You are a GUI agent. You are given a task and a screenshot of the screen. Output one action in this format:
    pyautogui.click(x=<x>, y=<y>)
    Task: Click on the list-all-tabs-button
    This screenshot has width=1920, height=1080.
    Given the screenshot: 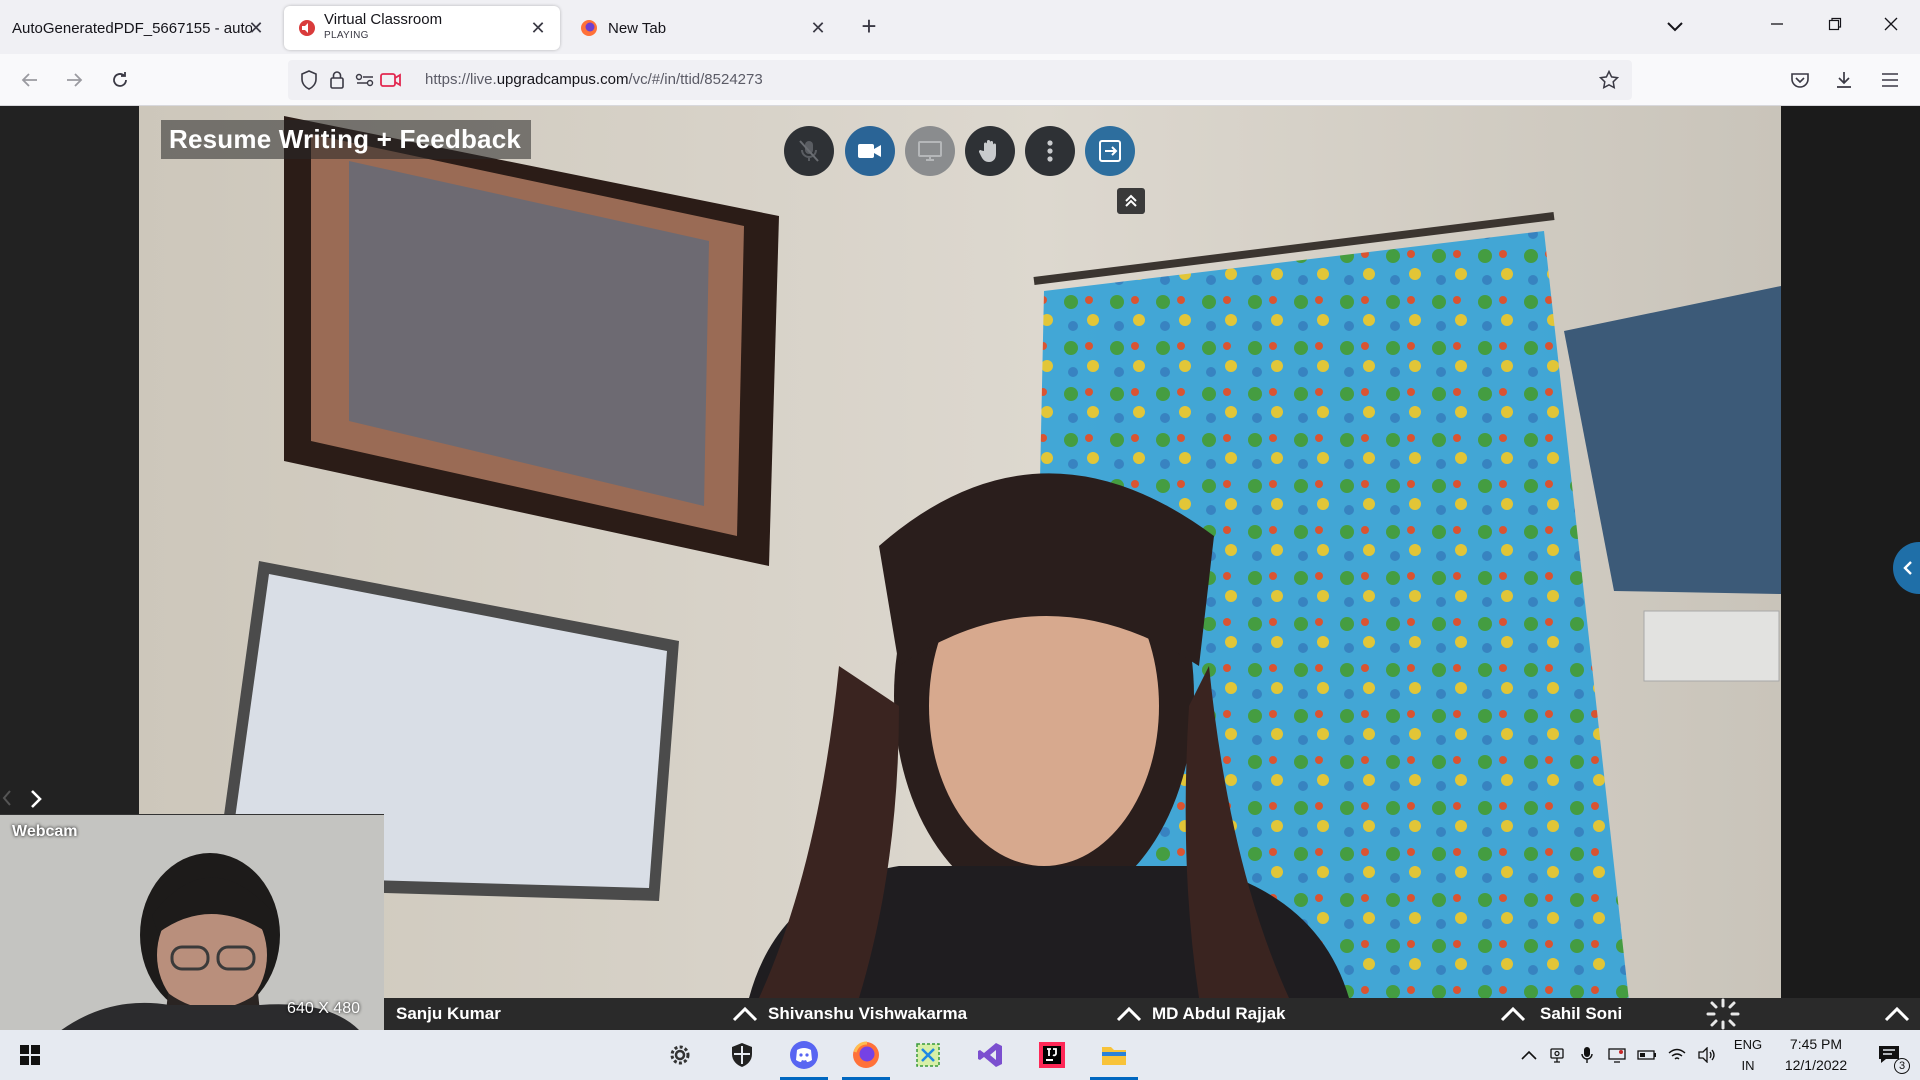 What is the action you would take?
    pyautogui.click(x=1675, y=27)
    